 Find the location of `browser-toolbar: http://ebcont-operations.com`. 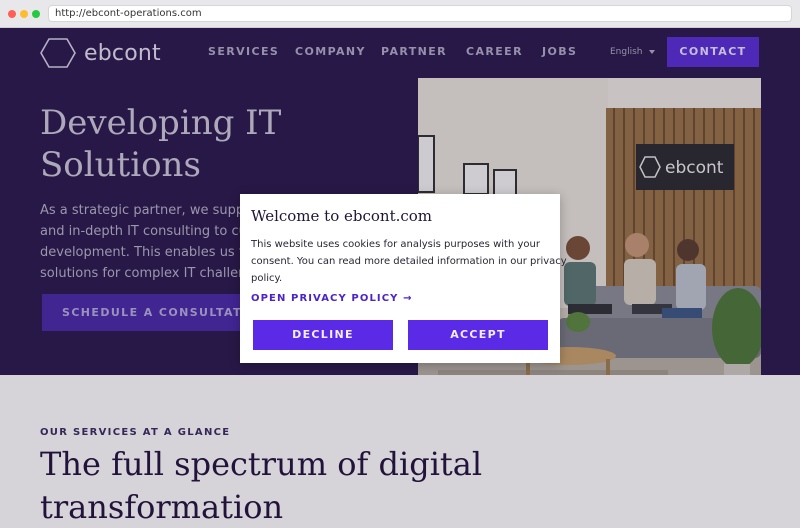

browser-toolbar: http://ebcont-operations.com is located at coordinates (400, 14).